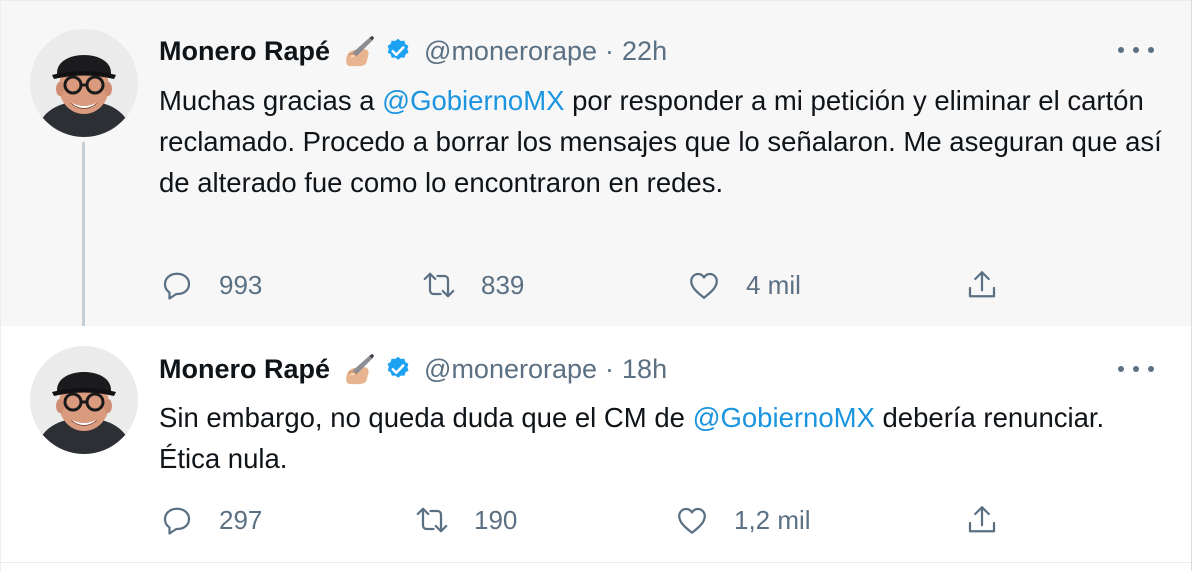 Image resolution: width=1200 pixels, height=571 pixels. What do you see at coordinates (83, 239) in the screenshot?
I see `thread-connector-line` at bounding box center [83, 239].